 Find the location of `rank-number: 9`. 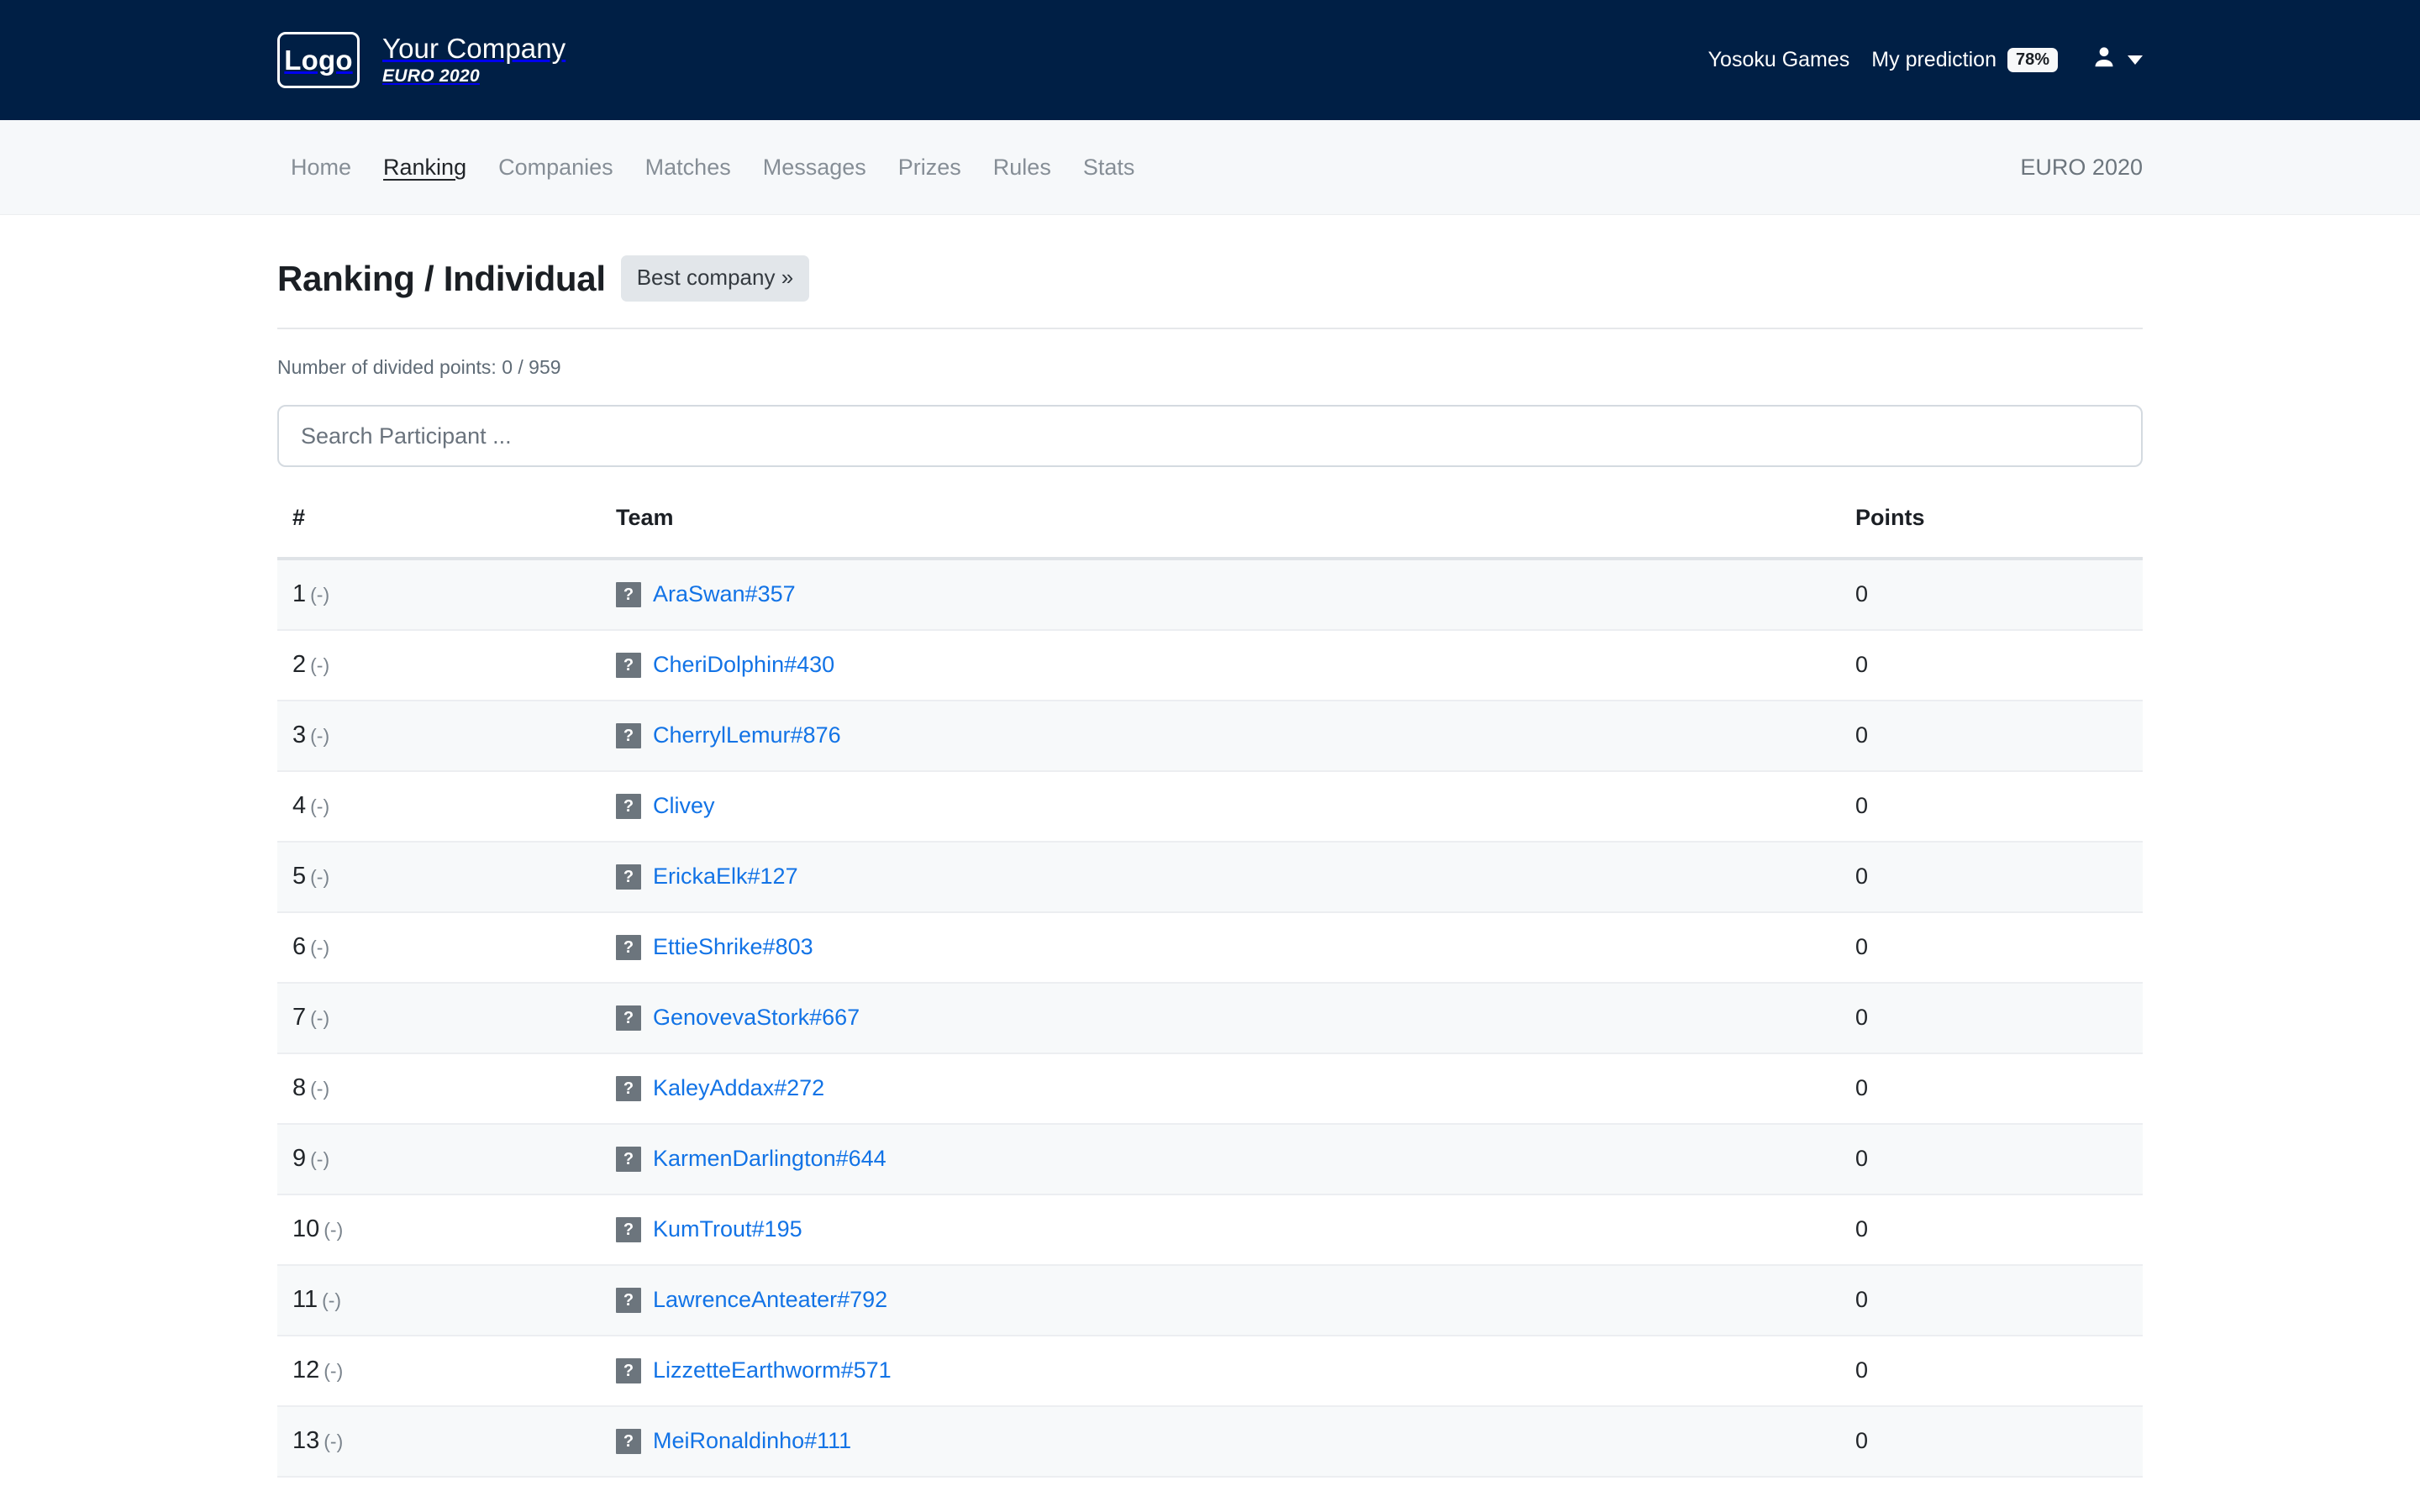

rank-number: 9 is located at coordinates (299, 1158).